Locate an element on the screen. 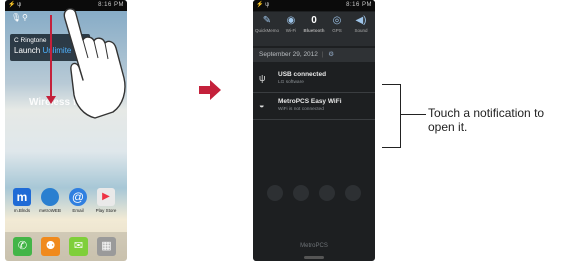  callout-leader is located at coordinates (413, 114).